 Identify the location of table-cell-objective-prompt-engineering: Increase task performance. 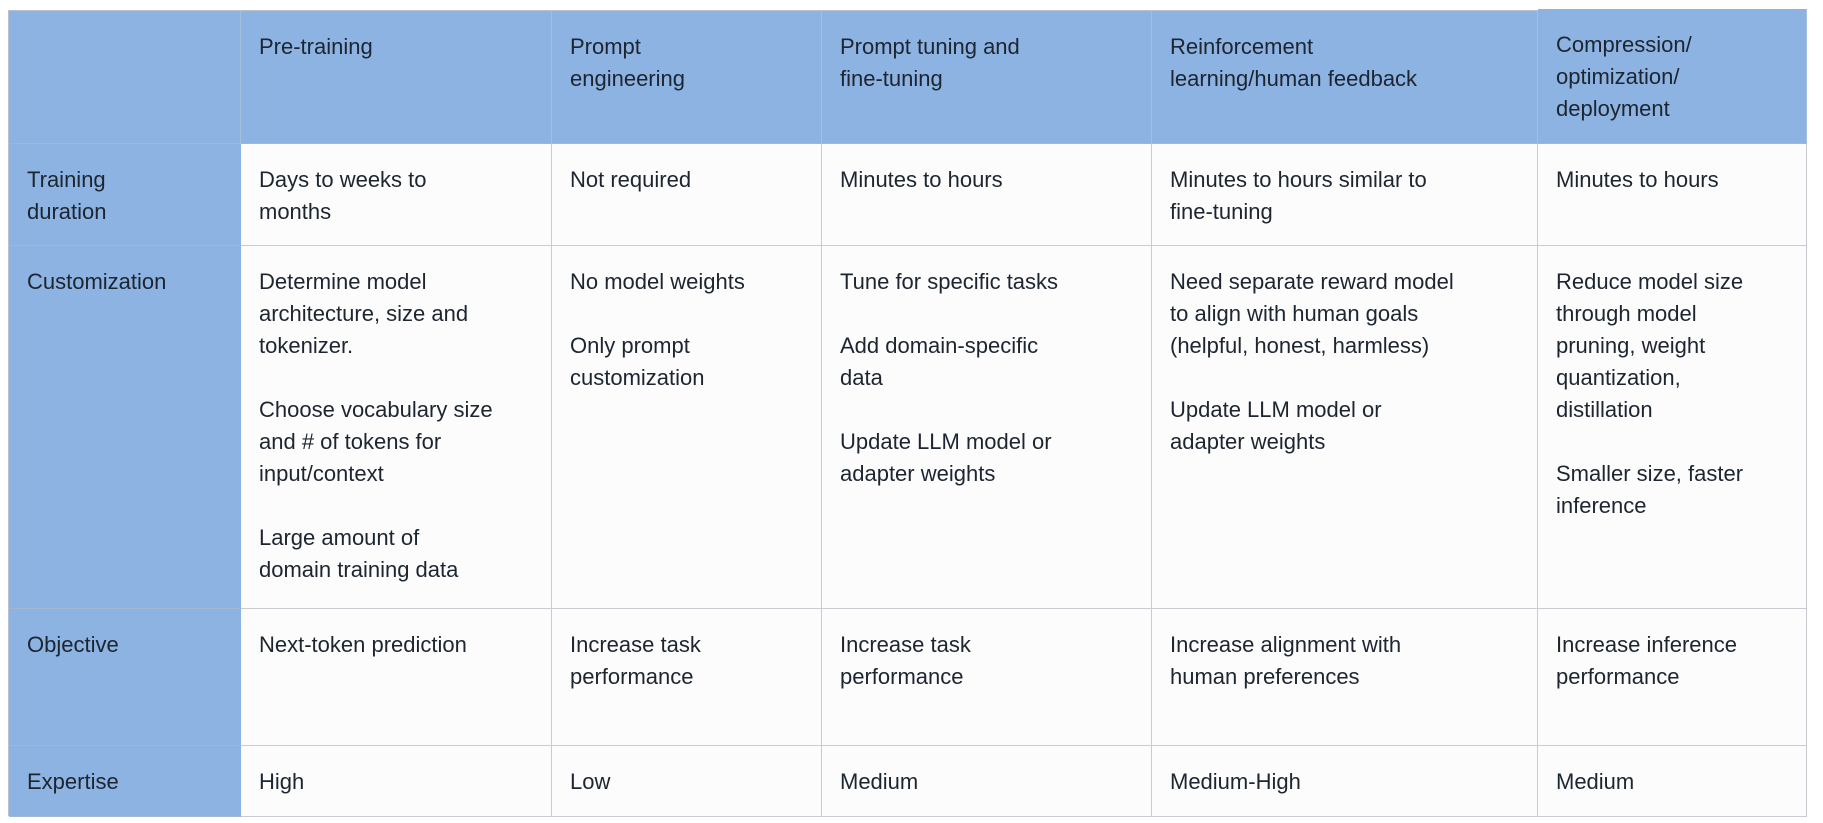
(687, 677).